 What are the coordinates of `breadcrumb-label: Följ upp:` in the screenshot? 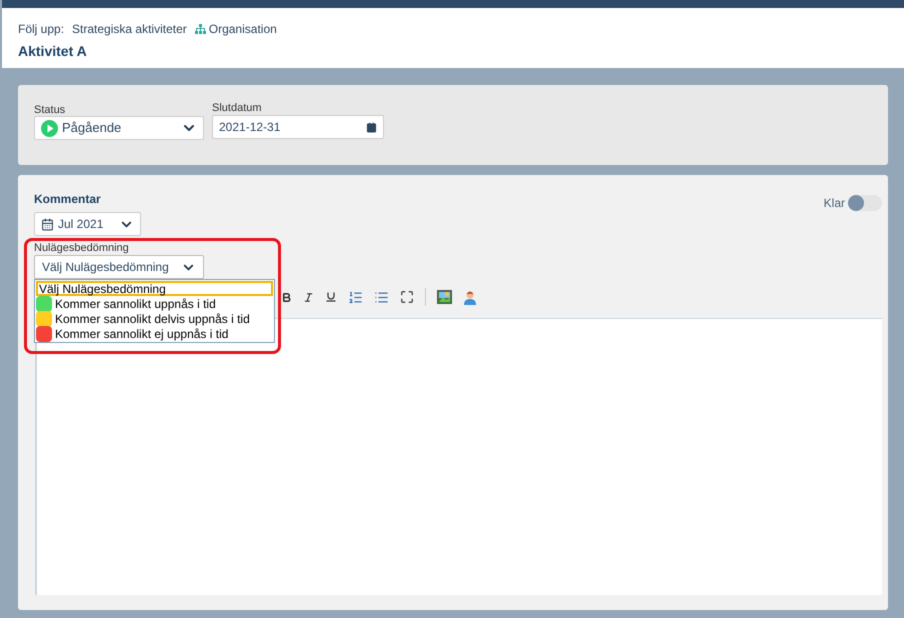 It's located at (41, 29).